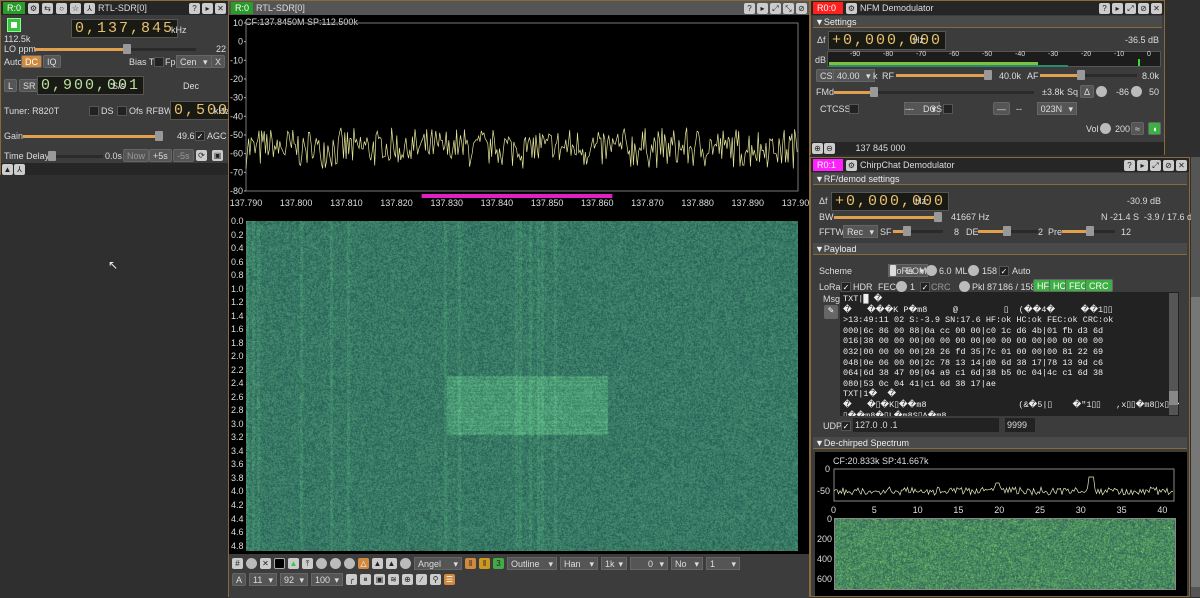  Describe the element at coordinates (1195, 377) in the screenshot. I see `main-scrollbar` at that location.